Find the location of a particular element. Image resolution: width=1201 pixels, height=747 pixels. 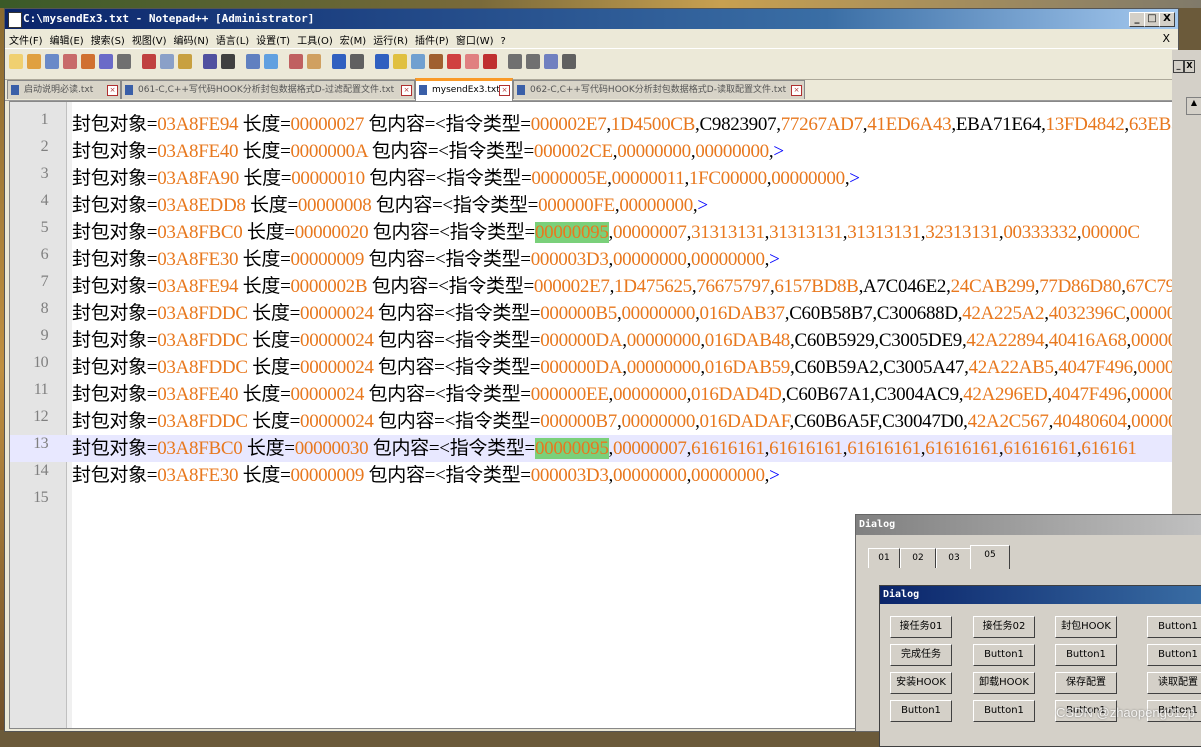

save-macro-icon is located at coordinates (569, 61).